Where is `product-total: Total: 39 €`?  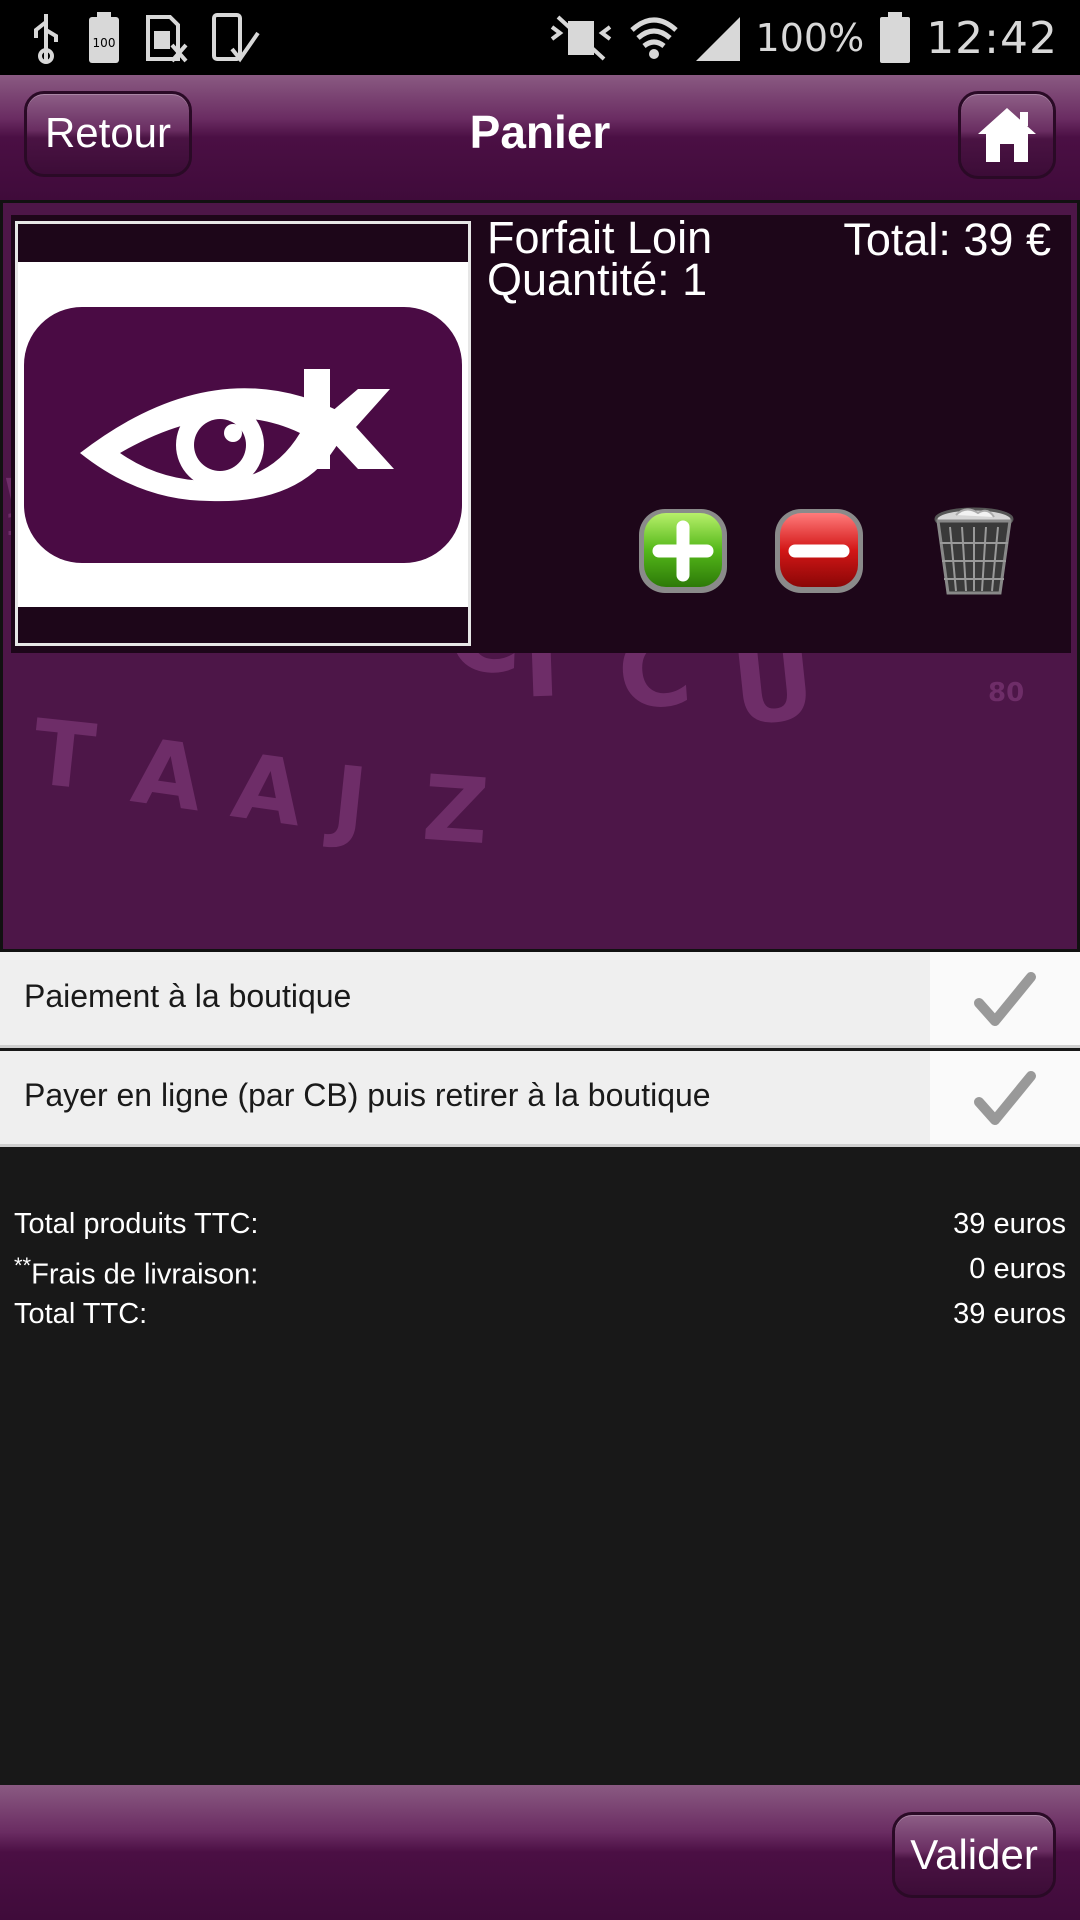
product-total: Total: 39 € is located at coordinates (947, 239).